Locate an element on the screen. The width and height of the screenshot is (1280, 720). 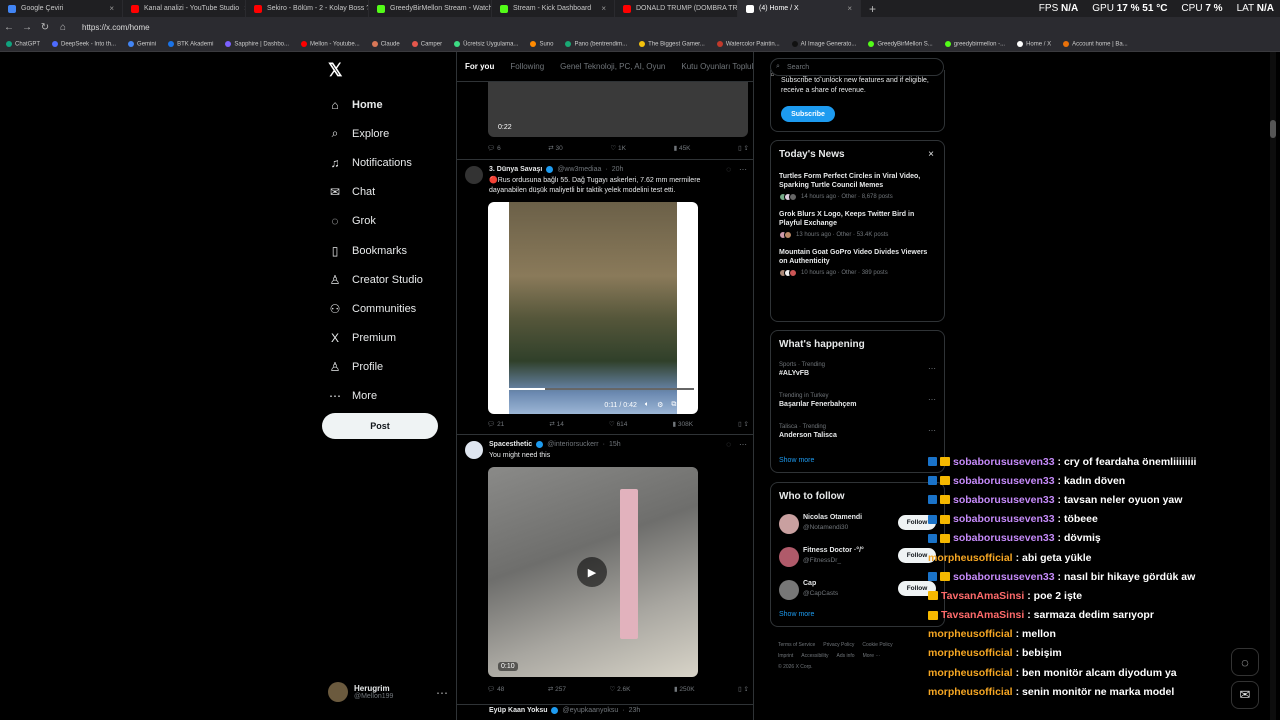
footer-link: Imprint is located at coordinates (785, 656).